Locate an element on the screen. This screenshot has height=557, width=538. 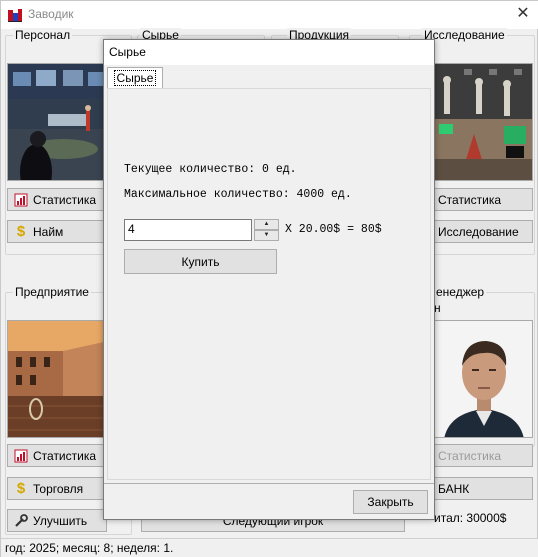
stats-personnel-button: Статистика is located at coordinates (57, 199).